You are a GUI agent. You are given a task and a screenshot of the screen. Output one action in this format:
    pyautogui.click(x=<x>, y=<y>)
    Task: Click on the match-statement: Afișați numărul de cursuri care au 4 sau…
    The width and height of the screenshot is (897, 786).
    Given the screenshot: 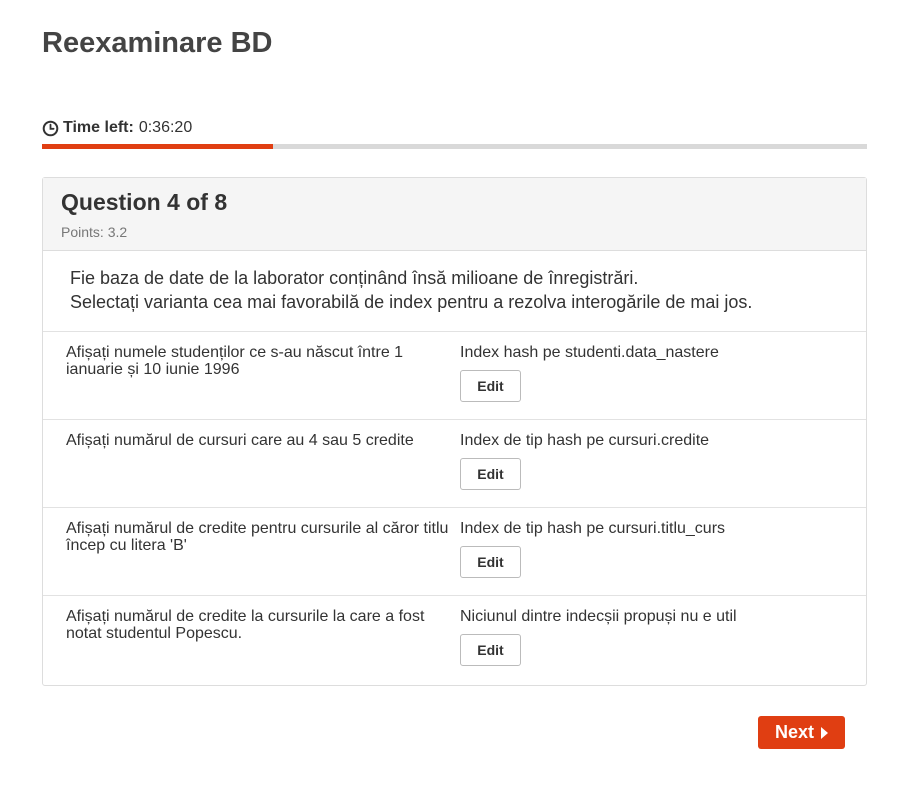 What is the action you would take?
    pyautogui.click(x=240, y=440)
    